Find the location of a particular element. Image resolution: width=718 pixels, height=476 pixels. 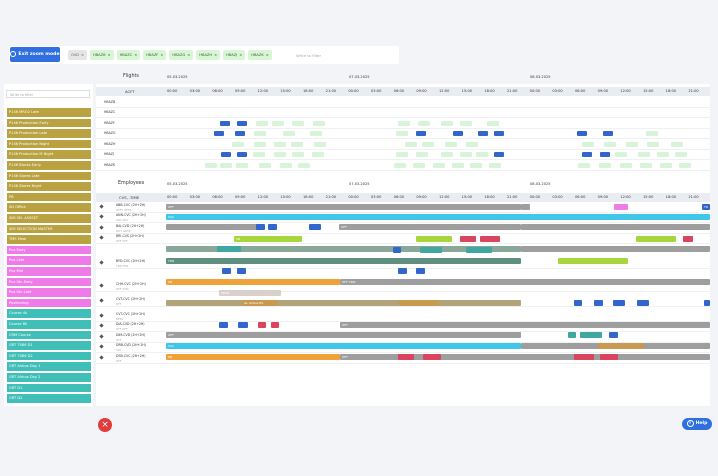

activity-item: GRT D2 is located at coordinates (49, 398).